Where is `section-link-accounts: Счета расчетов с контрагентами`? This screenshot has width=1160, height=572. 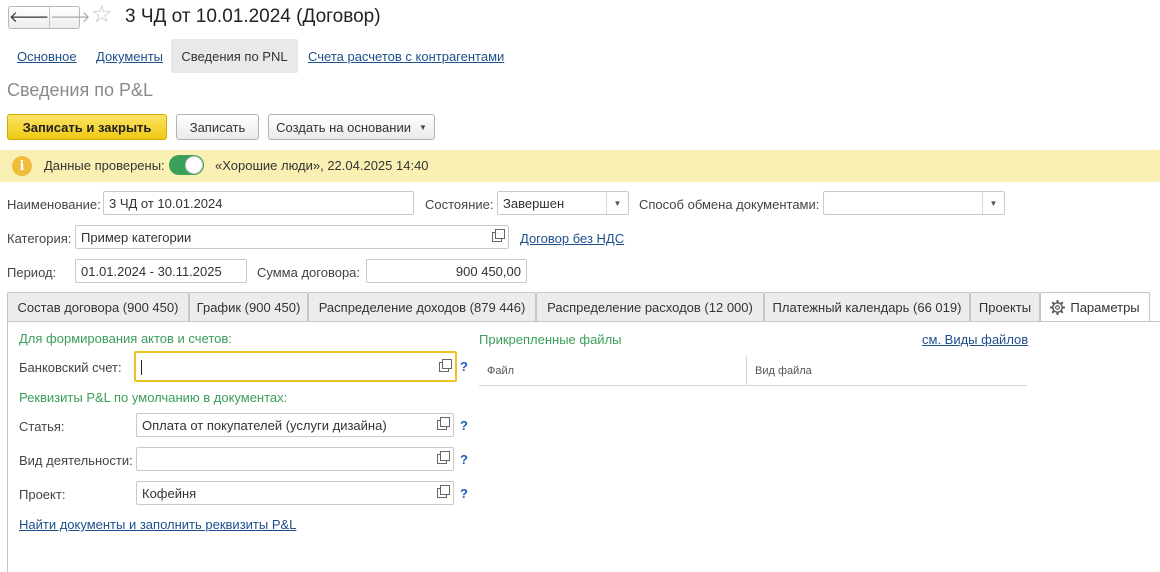
section-link-accounts: Счета расчетов с контрагентами is located at coordinates (406, 56).